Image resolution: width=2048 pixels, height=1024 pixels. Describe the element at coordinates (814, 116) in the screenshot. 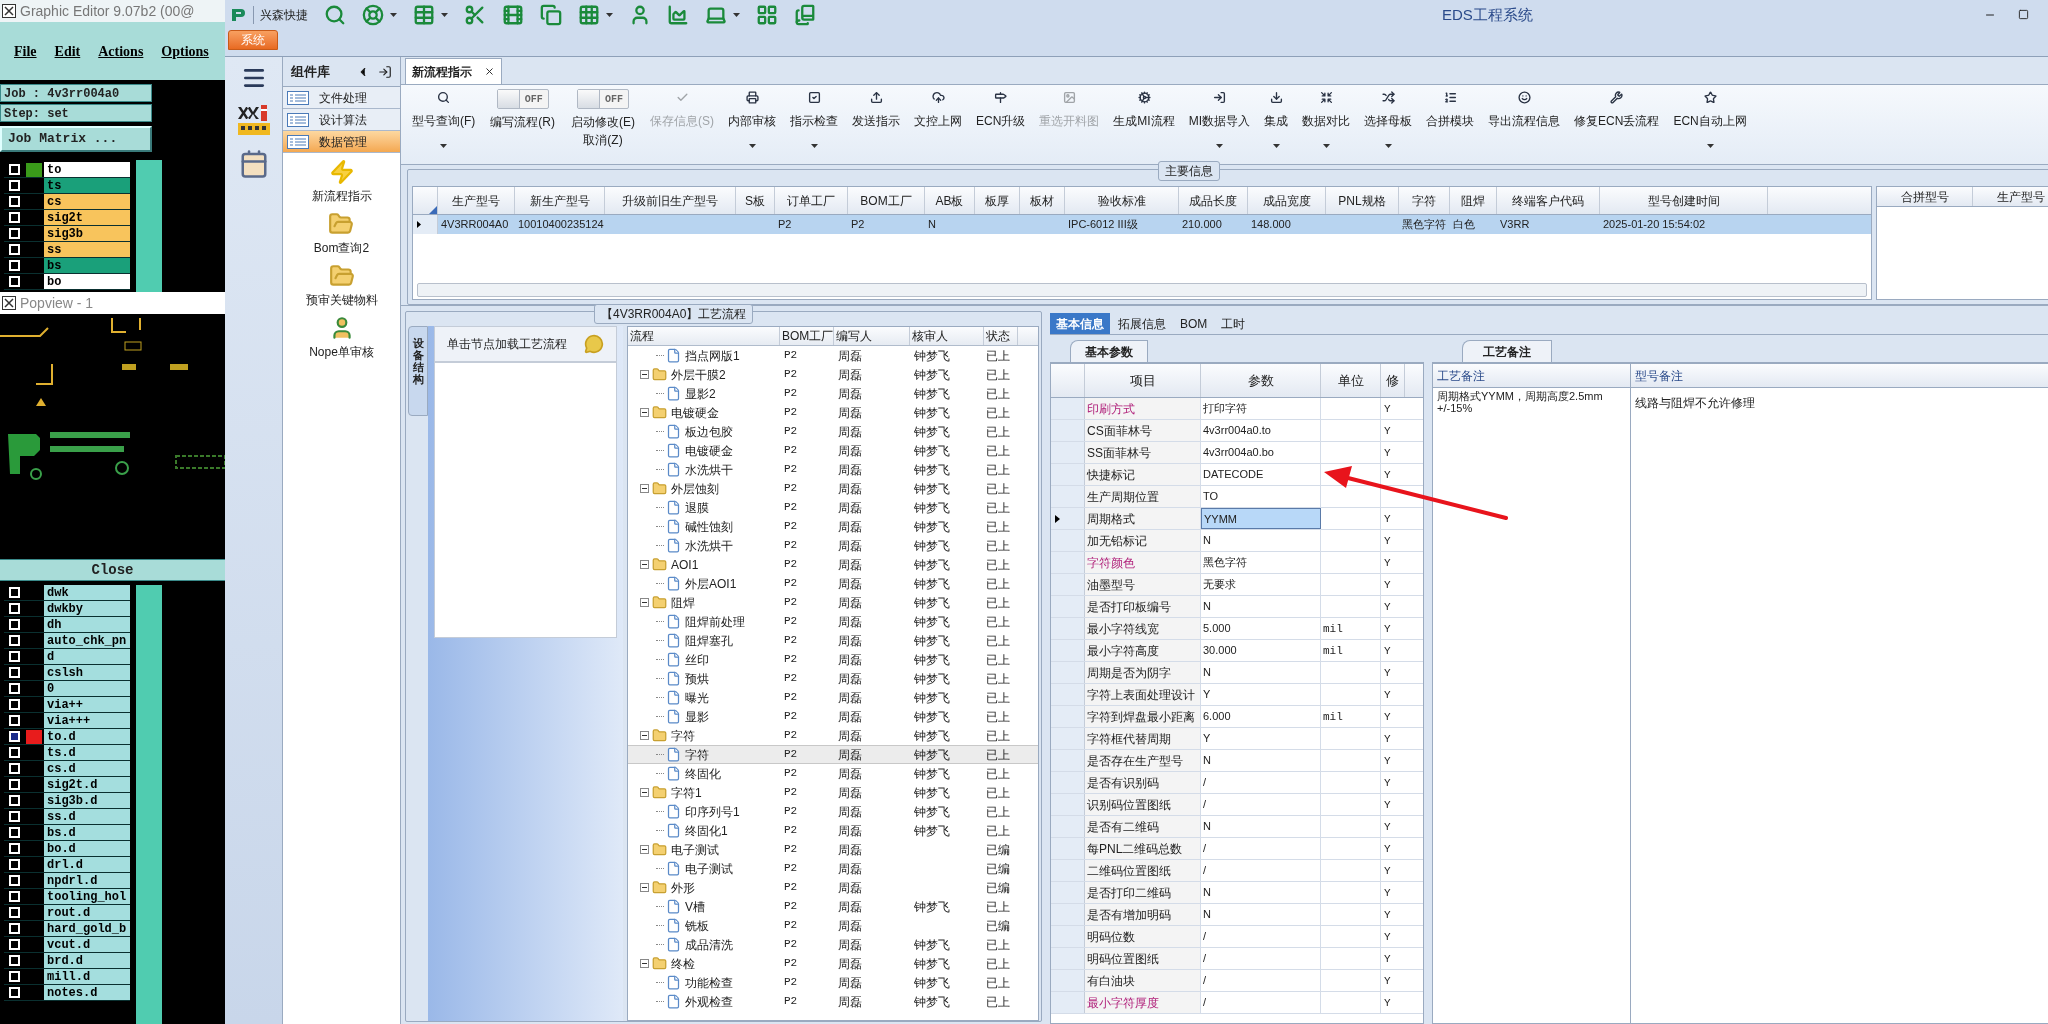

I see `toolbar-button: 指示检查` at that location.